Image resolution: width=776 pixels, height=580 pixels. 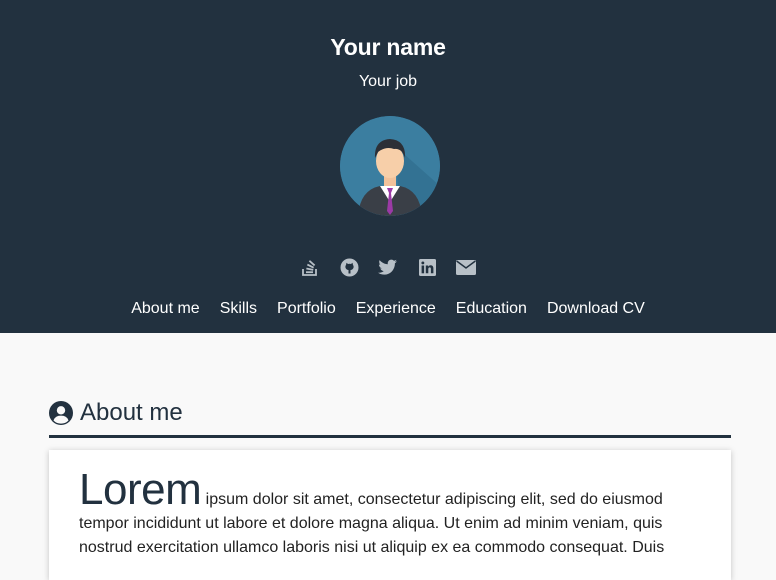 What do you see at coordinates (427, 267) in the screenshot?
I see `linkedin-icon` at bounding box center [427, 267].